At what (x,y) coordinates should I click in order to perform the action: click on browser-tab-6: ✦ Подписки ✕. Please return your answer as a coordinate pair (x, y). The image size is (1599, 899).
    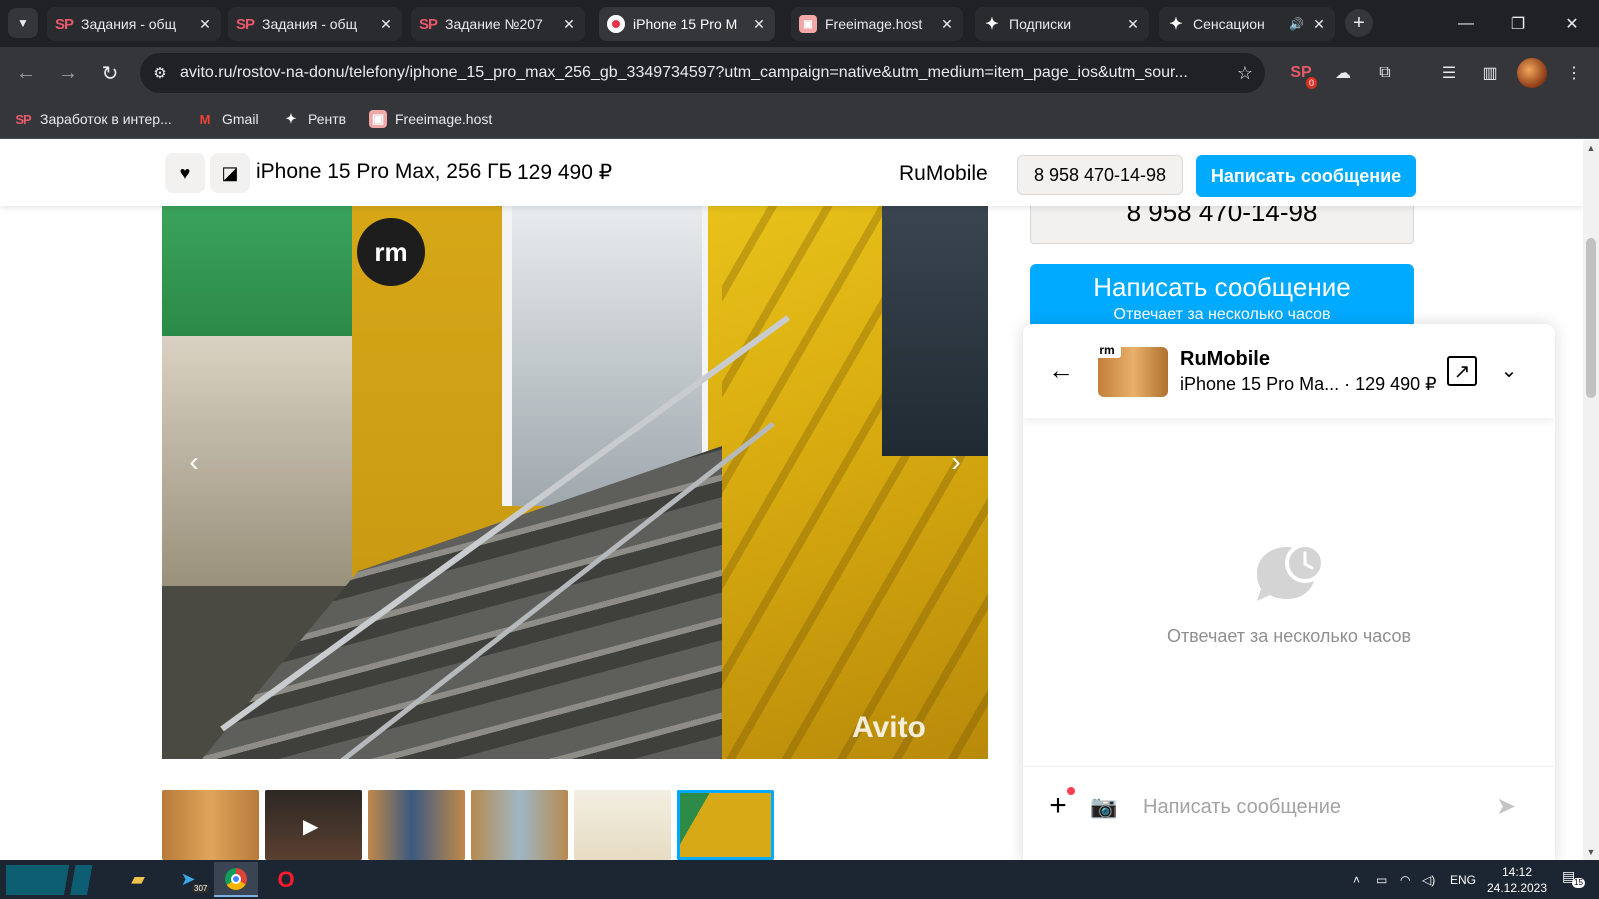
    Looking at the image, I should click on (1062, 24).